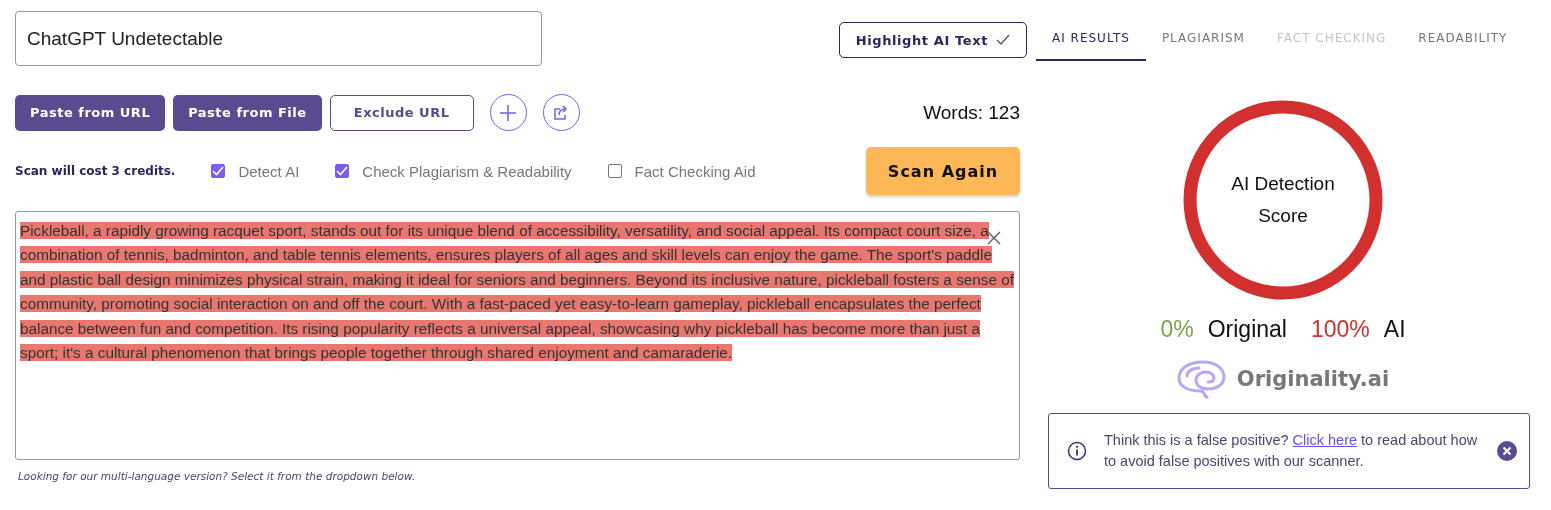 The image size is (1551, 510). Describe the element at coordinates (561, 112) in the screenshot. I see `export-button` at that location.